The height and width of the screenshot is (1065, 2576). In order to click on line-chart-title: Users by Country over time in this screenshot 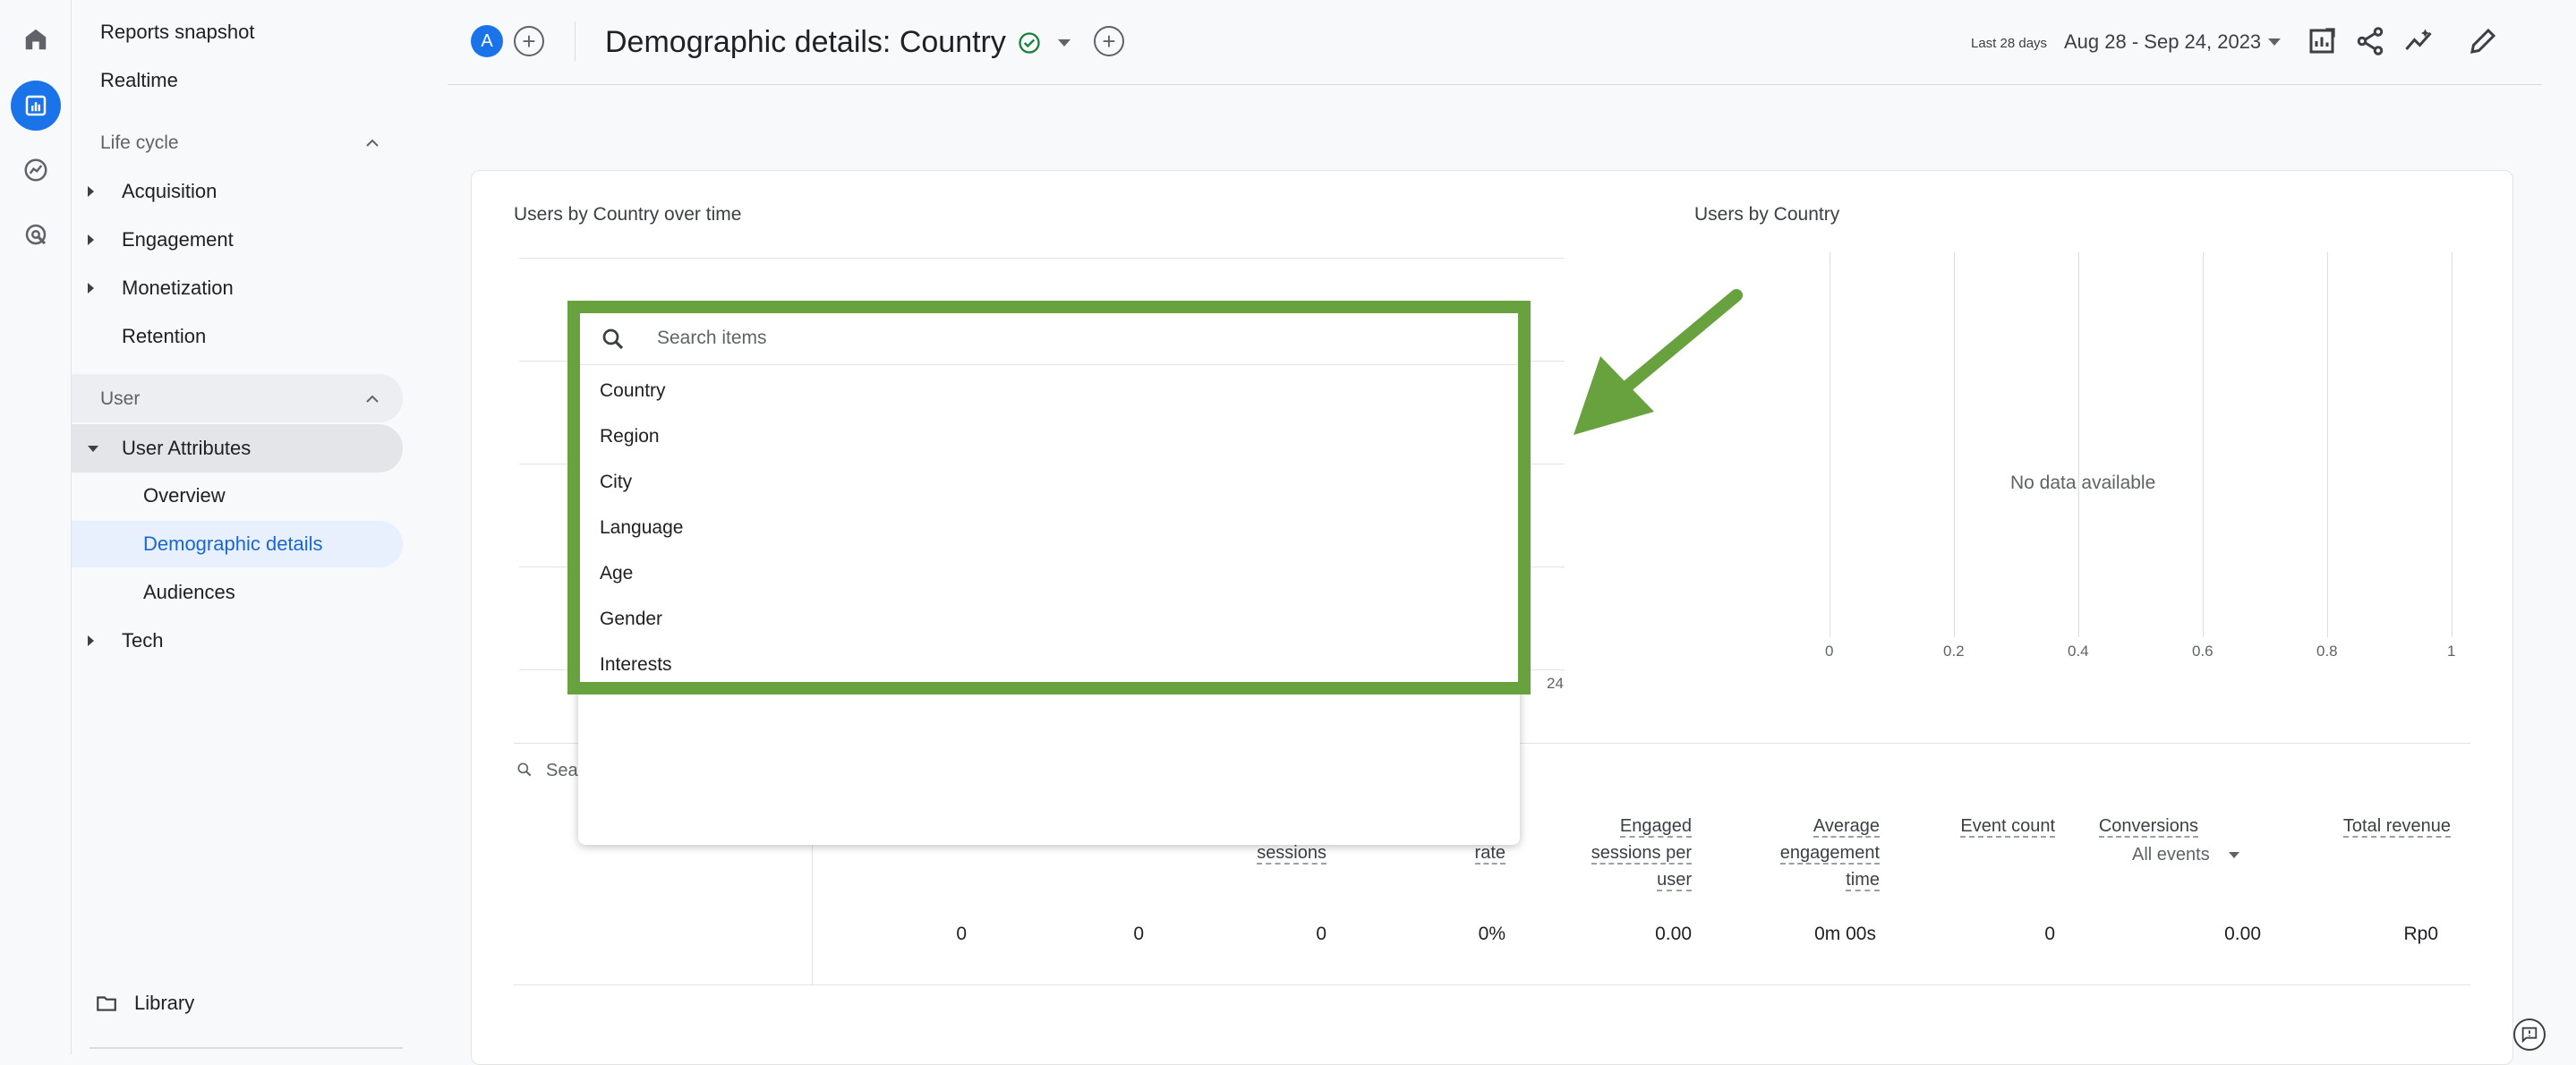, I will do `click(628, 214)`.